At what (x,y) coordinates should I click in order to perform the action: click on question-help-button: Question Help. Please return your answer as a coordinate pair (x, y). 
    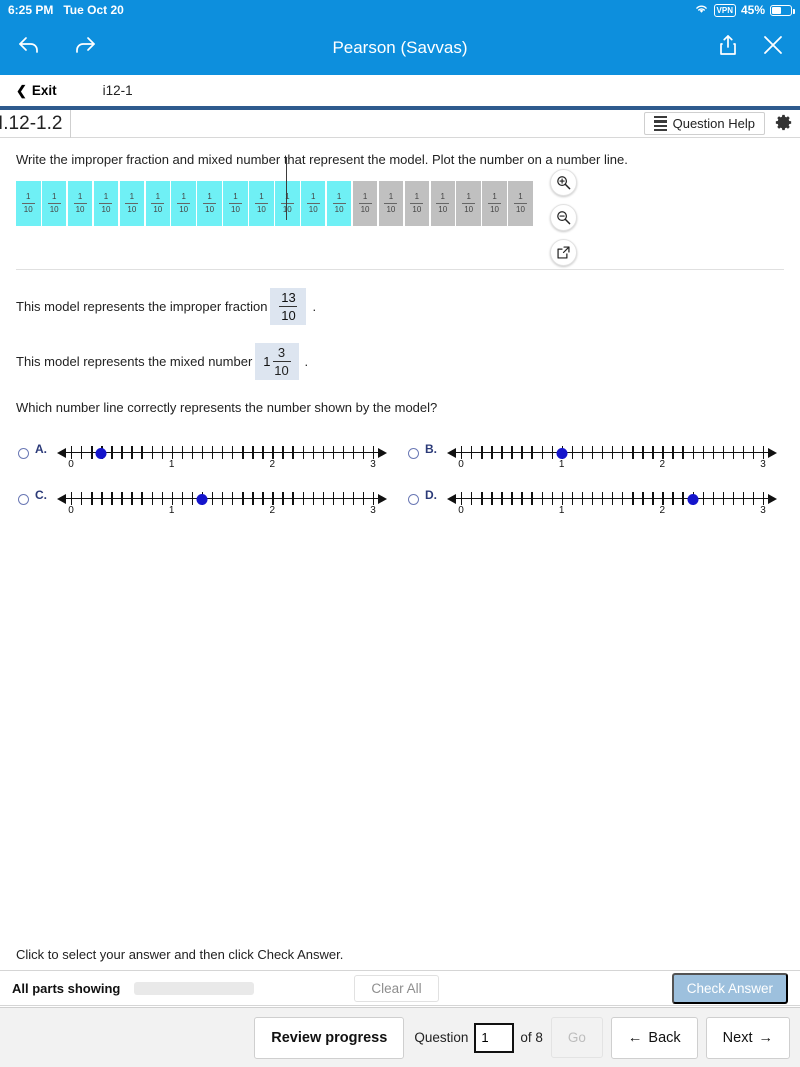
    Looking at the image, I should click on (704, 123).